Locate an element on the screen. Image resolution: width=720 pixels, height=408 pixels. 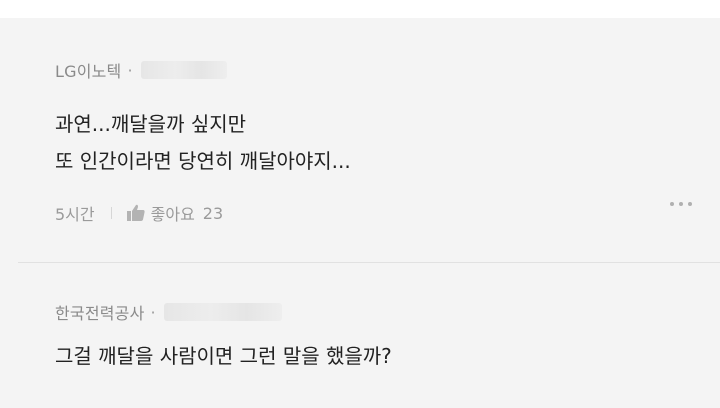
meta-divider is located at coordinates (111, 213).